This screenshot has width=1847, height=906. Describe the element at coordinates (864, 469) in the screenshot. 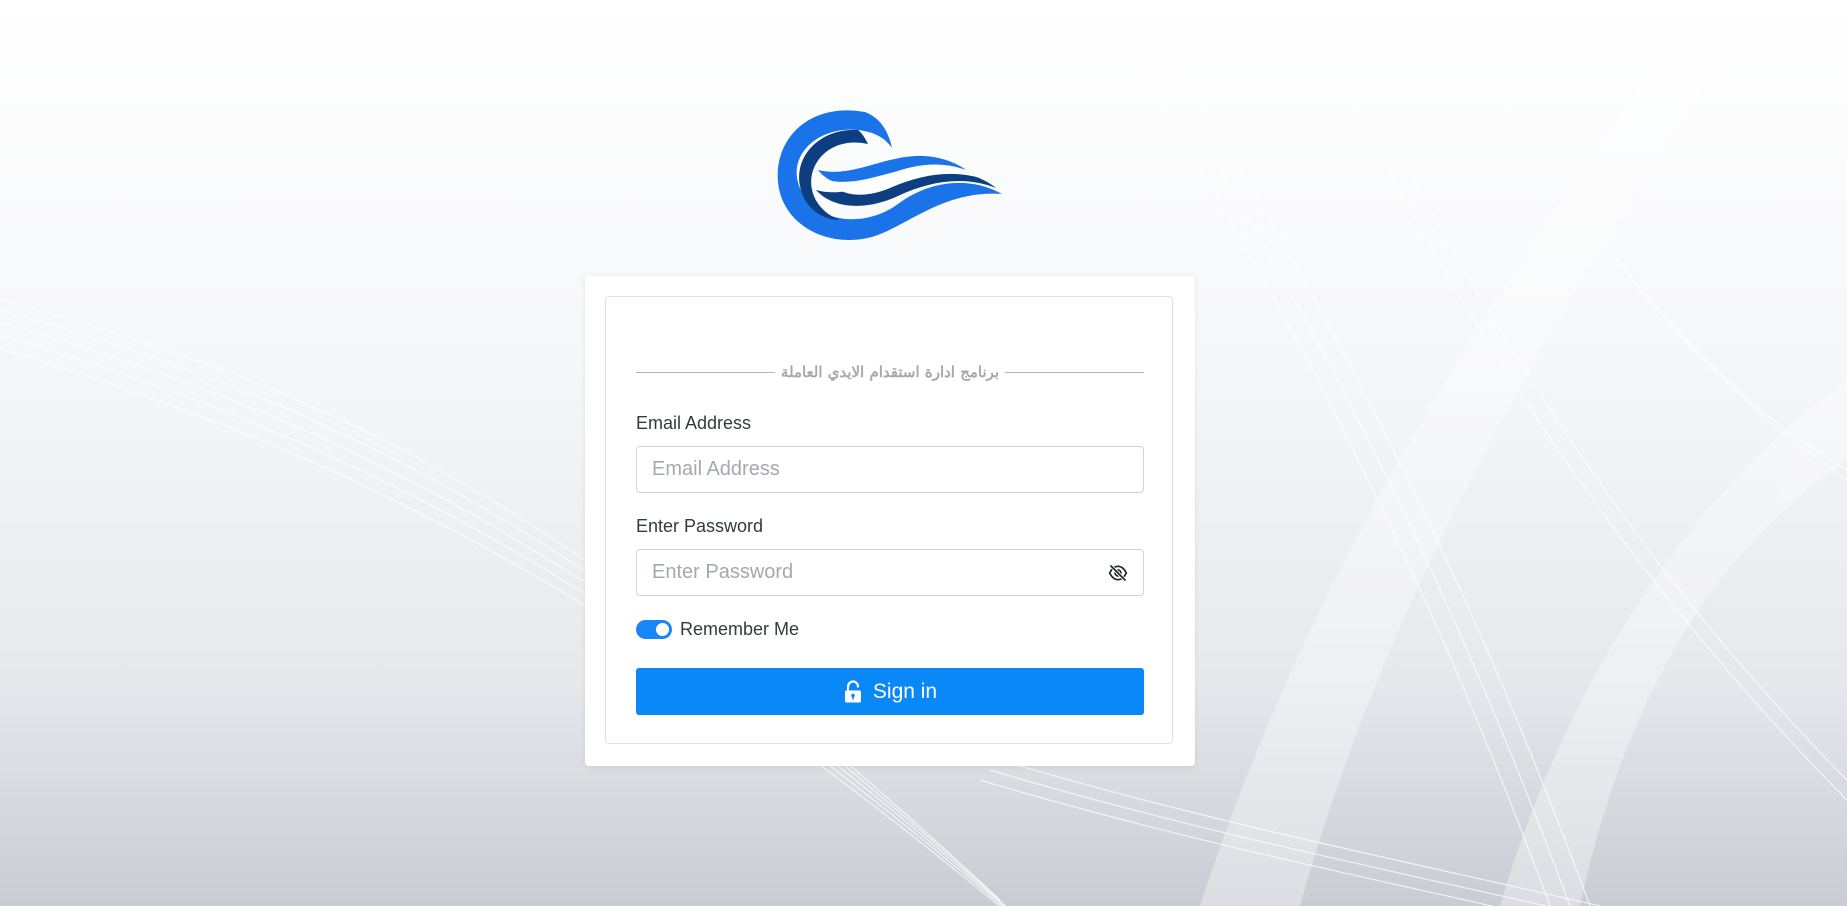

I see `email-input` at that location.